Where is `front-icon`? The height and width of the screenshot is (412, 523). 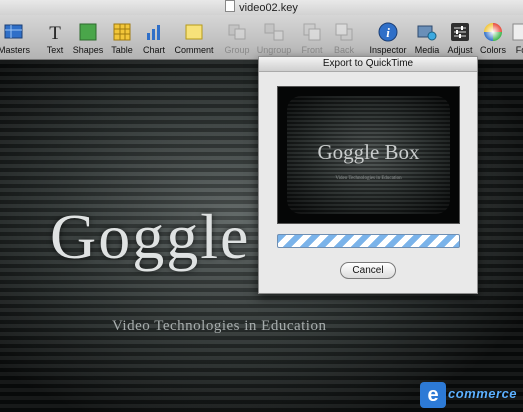 front-icon is located at coordinates (312, 32).